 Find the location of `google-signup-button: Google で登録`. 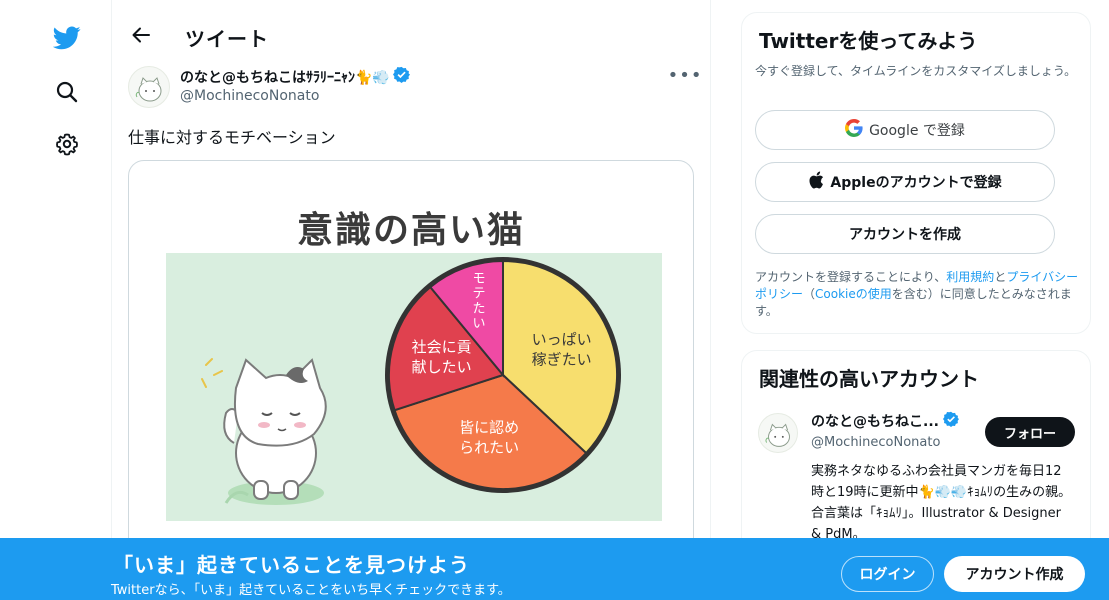

google-signup-button: Google で登録 is located at coordinates (905, 130).